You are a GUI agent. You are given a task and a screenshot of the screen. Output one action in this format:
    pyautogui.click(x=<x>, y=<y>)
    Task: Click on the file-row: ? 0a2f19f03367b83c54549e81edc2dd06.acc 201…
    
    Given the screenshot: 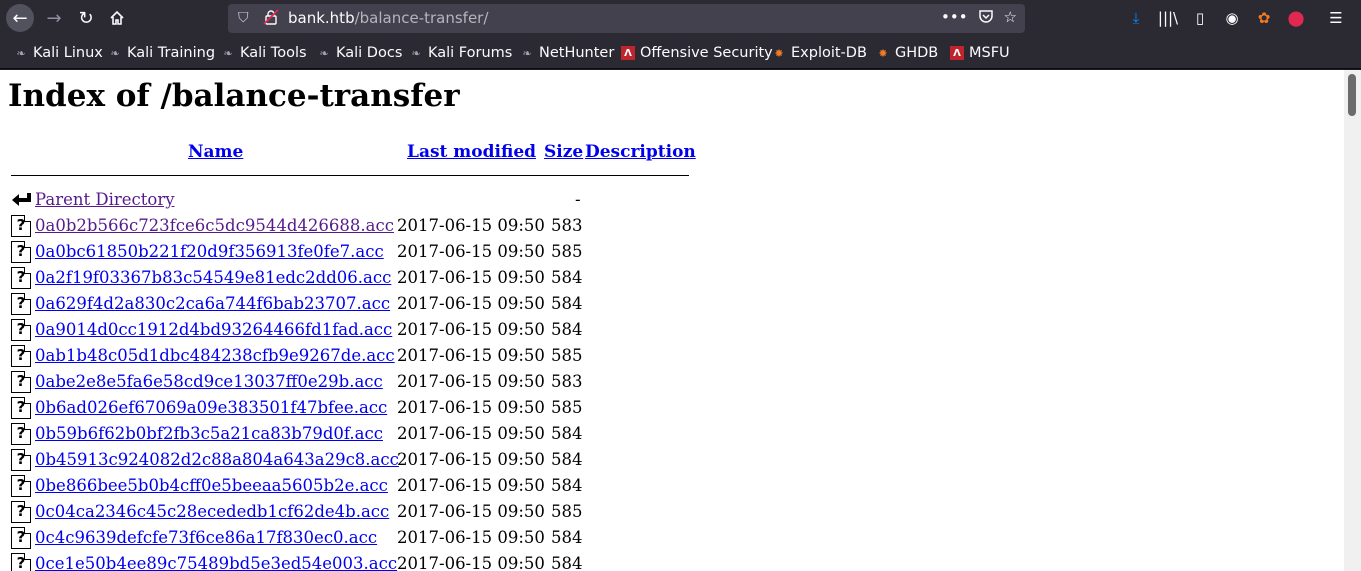 What is the action you would take?
    pyautogui.click(x=350, y=279)
    